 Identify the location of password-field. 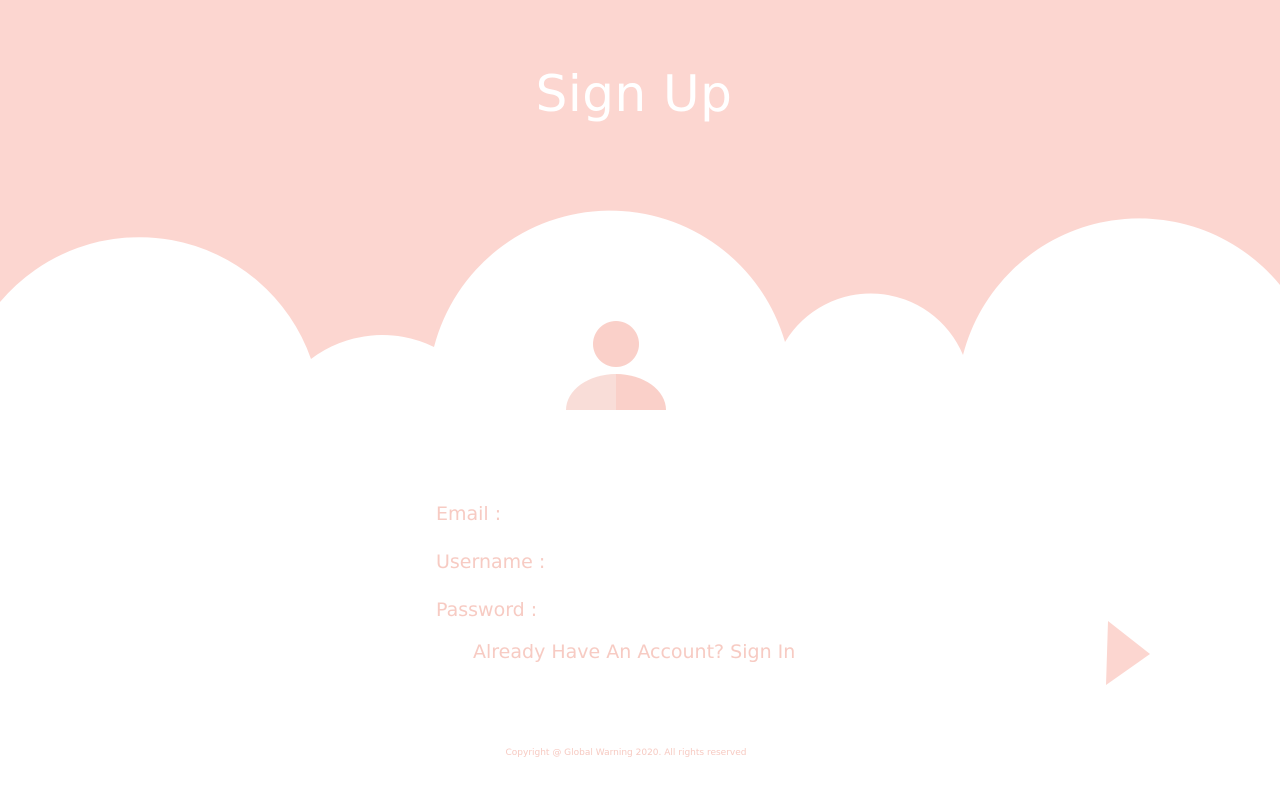
(810, 610).